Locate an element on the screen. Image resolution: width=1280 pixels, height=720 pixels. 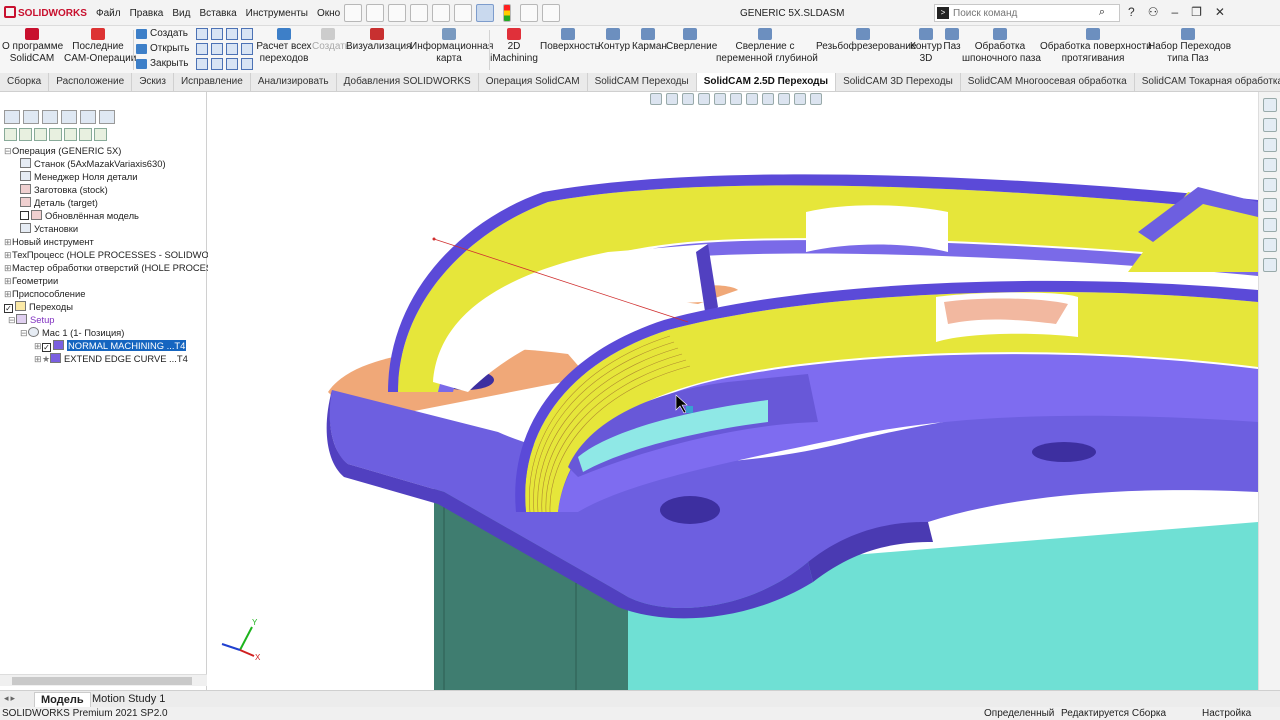
design-library-icon is located at coordinates (1269, 145).